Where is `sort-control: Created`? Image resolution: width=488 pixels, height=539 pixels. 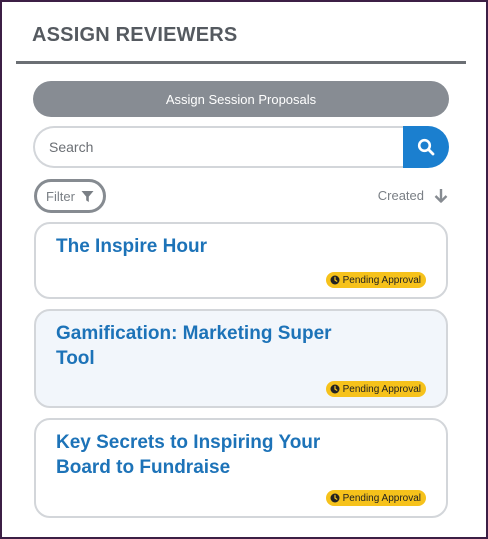 sort-control: Created is located at coordinates (413, 195).